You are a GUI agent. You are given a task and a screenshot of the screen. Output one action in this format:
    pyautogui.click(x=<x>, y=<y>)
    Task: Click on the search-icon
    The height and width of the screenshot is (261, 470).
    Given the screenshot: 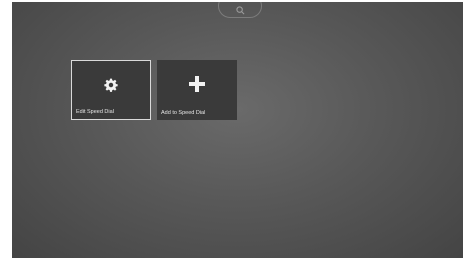 What is the action you would take?
    pyautogui.click(x=240, y=10)
    